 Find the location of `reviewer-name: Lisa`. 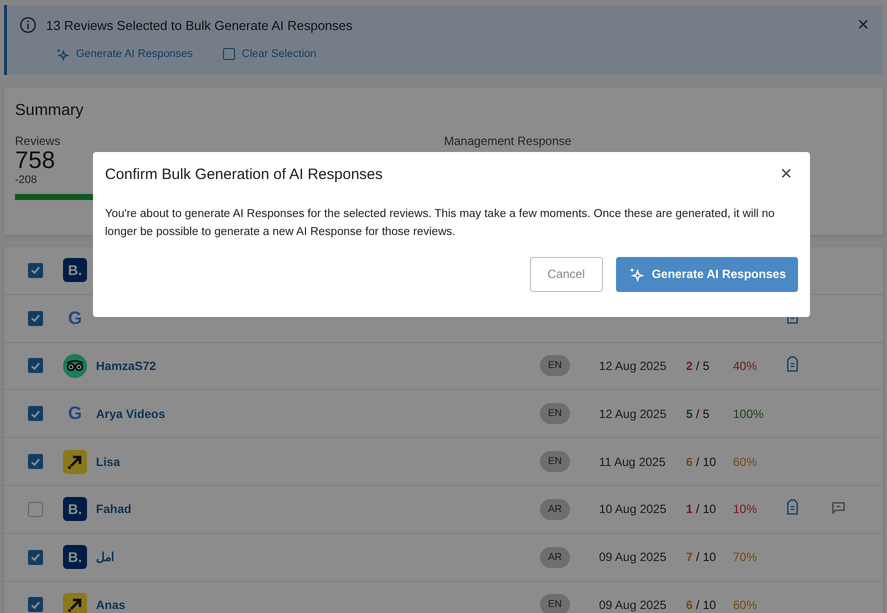

reviewer-name: Lisa is located at coordinates (108, 461).